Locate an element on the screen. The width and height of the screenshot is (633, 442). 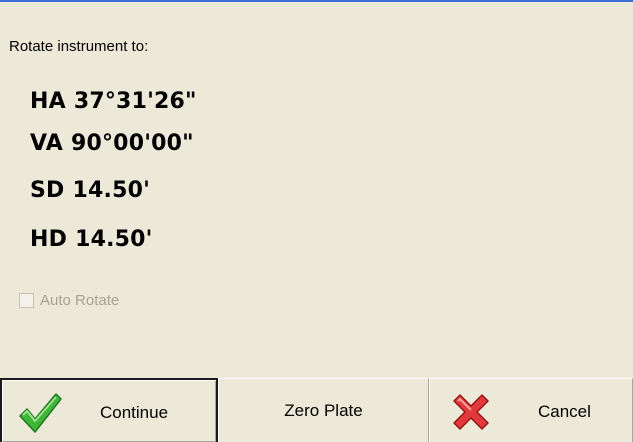
ha-label: HA is located at coordinates (48, 101).